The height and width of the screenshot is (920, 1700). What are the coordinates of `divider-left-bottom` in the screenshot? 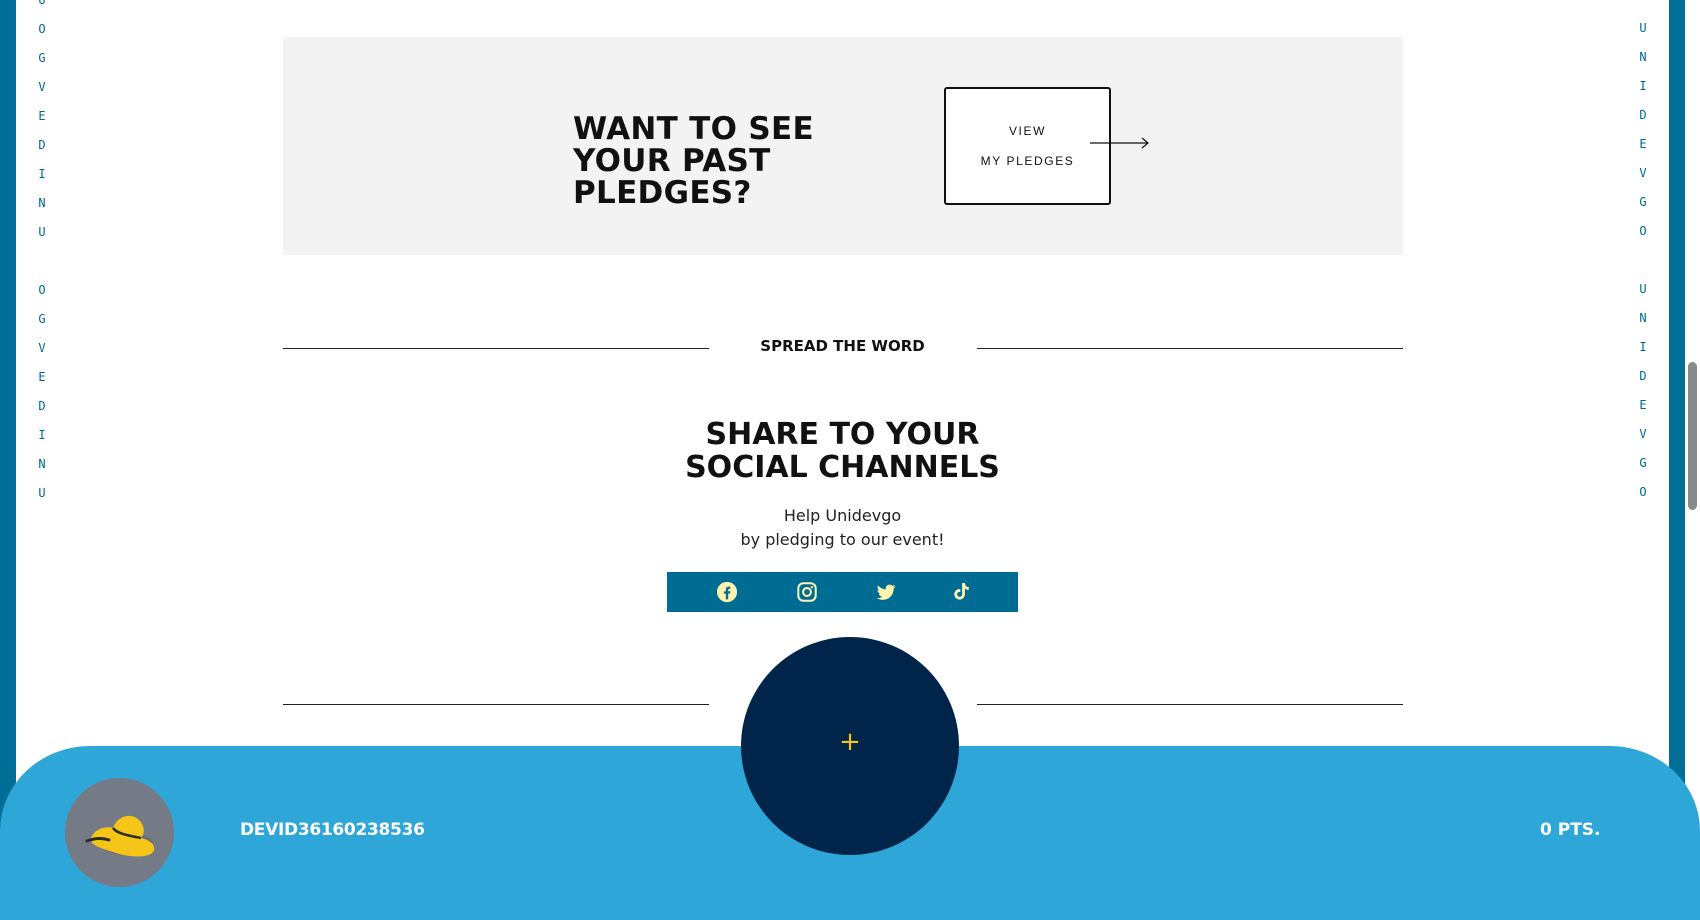 It's located at (496, 704).